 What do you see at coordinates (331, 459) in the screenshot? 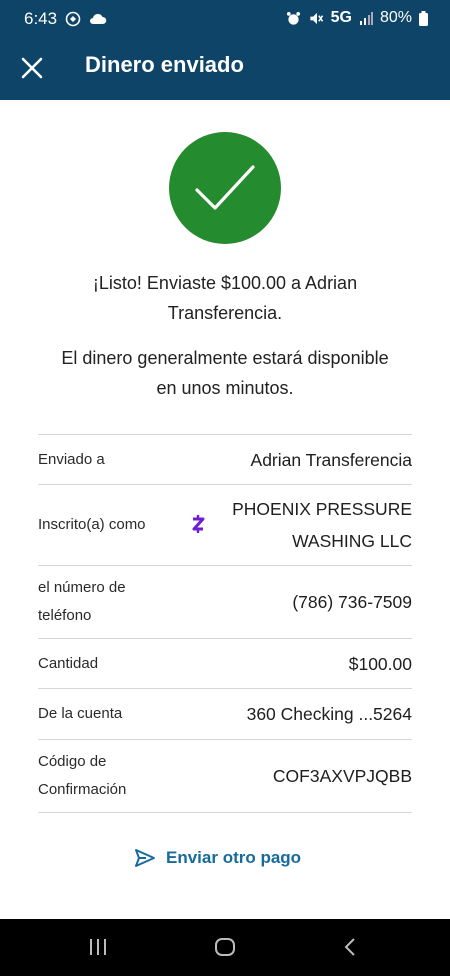
I see `sent-to-value: Adrian Transferencia` at bounding box center [331, 459].